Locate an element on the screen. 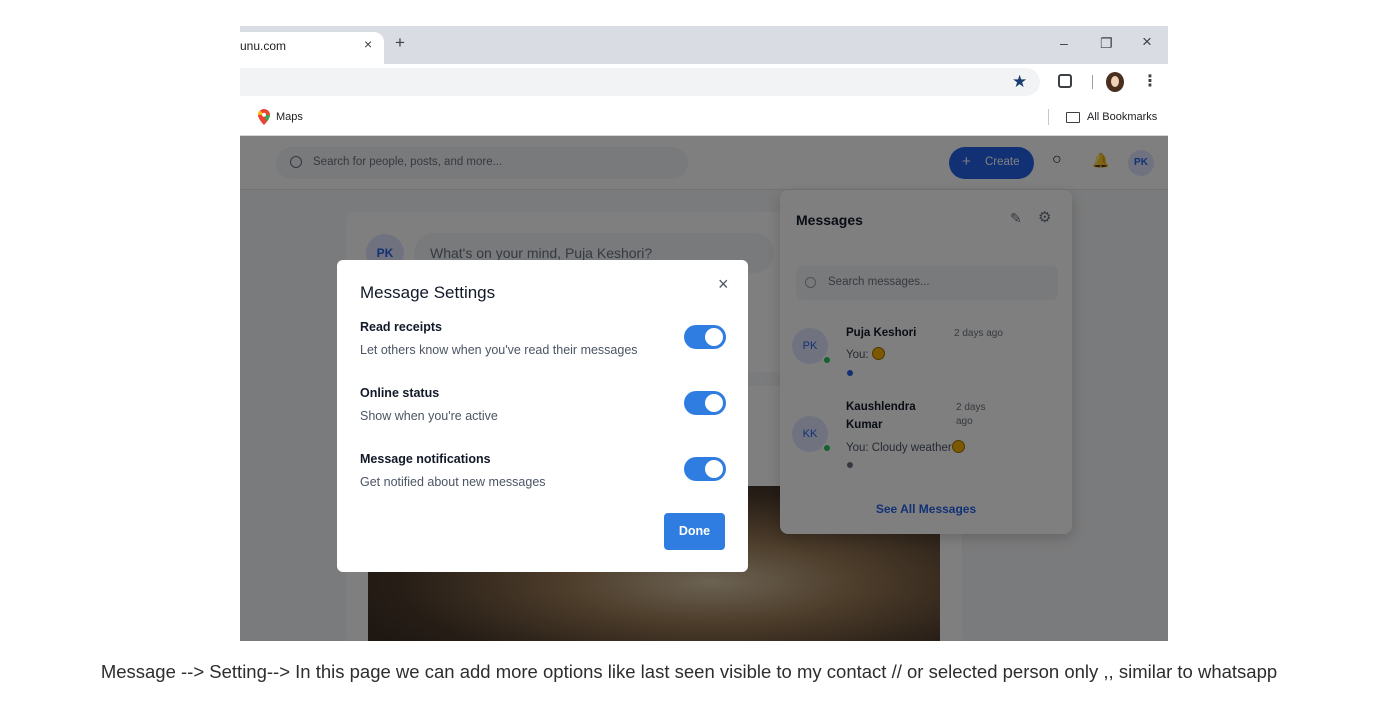 The image size is (1378, 705). address-bar is located at coordinates (640, 82).